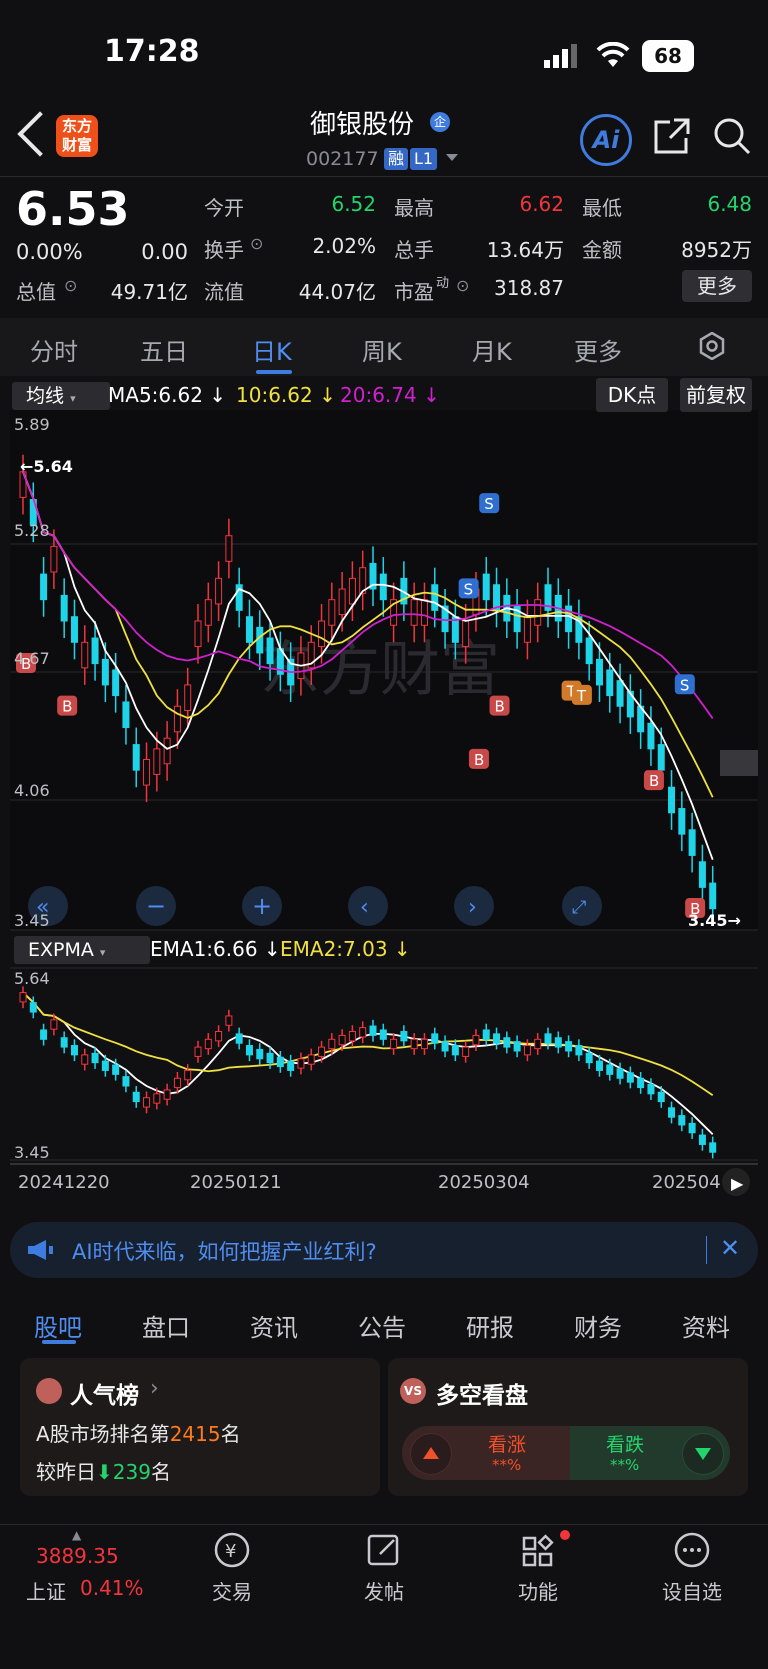  What do you see at coordinates (54, 349) in the screenshot?
I see `tab-intraday: 分时` at bounding box center [54, 349].